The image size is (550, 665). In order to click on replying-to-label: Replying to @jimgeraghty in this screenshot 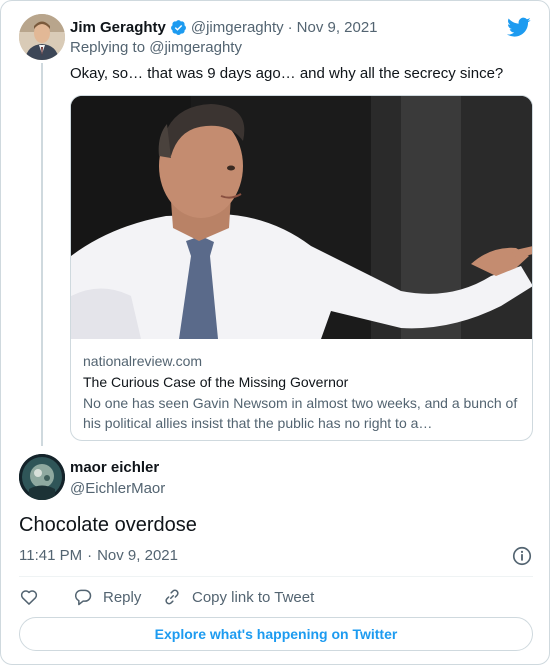, I will do `click(156, 47)`.